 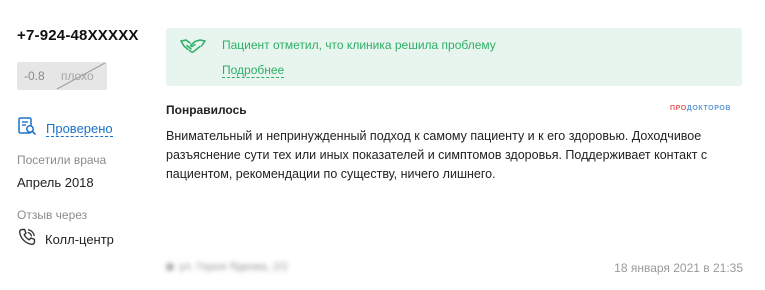 I want to click on address-text: ул. Героя Ядкова, 2/2, so click(x=234, y=267).